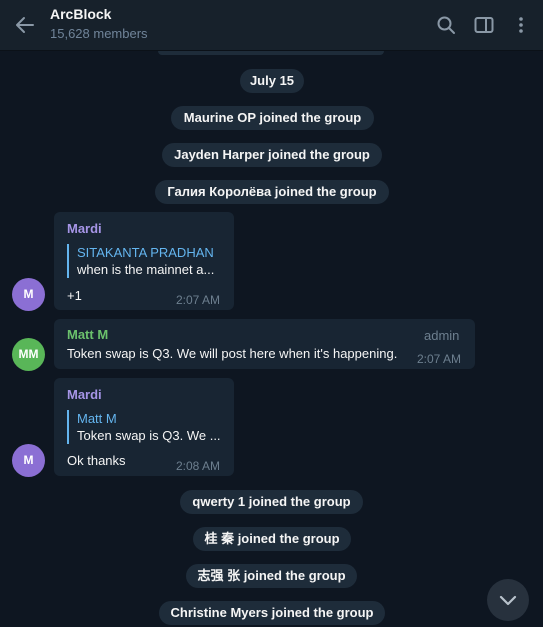  What do you see at coordinates (446, 25) in the screenshot?
I see `search-icon` at bounding box center [446, 25].